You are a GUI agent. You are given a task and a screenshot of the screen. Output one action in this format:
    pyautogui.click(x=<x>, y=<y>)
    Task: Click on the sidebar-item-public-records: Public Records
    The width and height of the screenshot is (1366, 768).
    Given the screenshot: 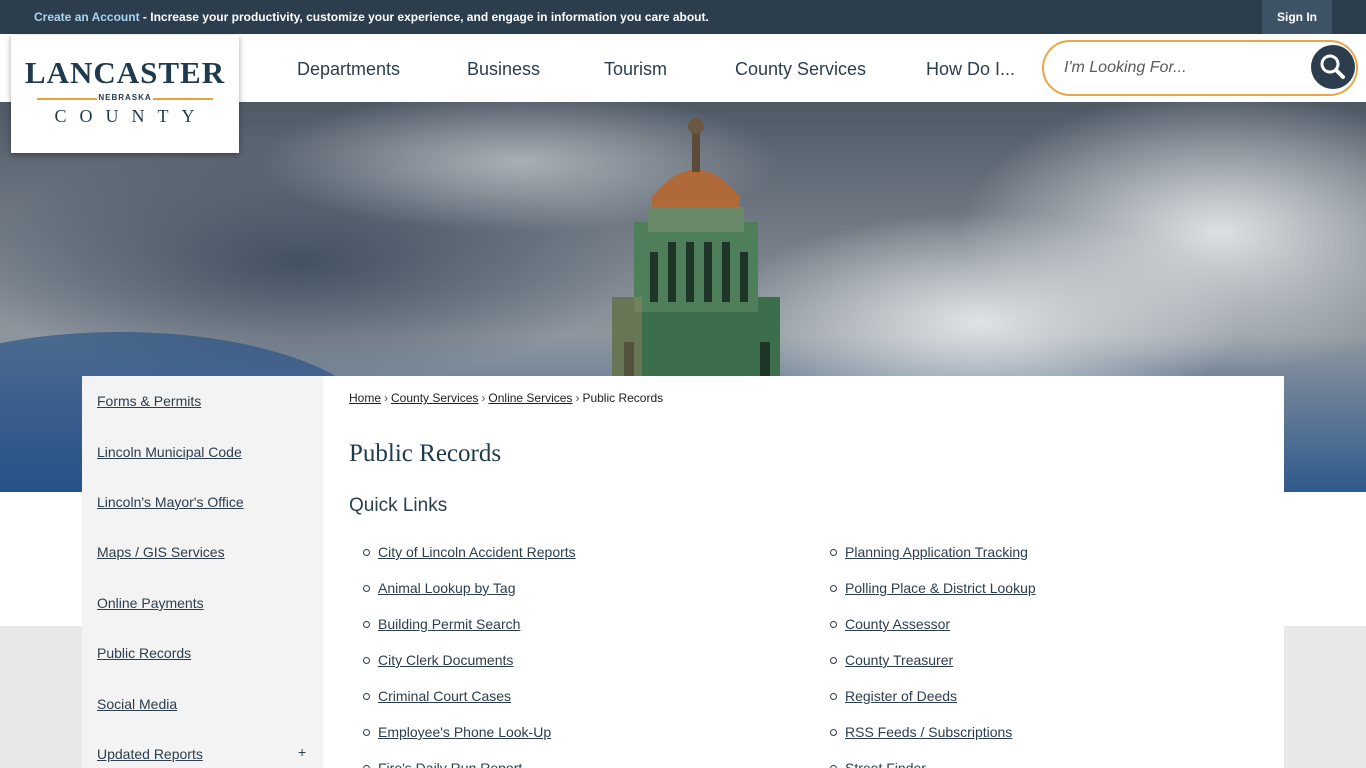 What is the action you would take?
    pyautogui.click(x=144, y=653)
    